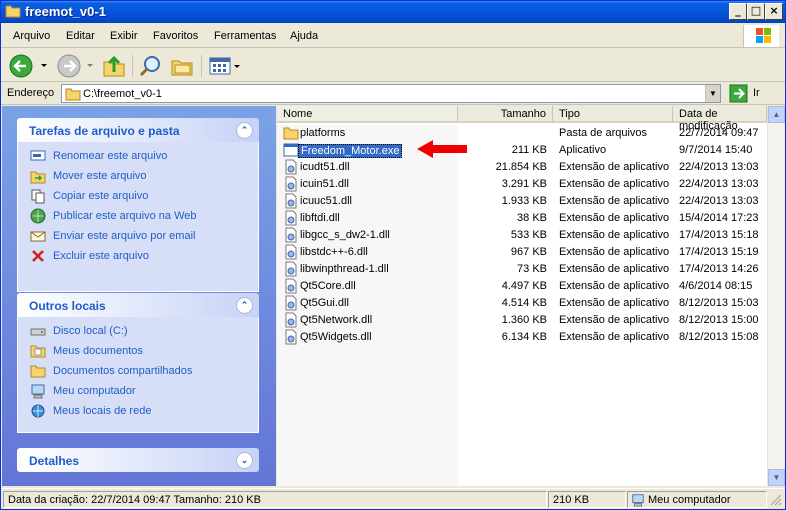 The height and width of the screenshot is (510, 786). I want to click on toolbar-separator, so click(132, 66).